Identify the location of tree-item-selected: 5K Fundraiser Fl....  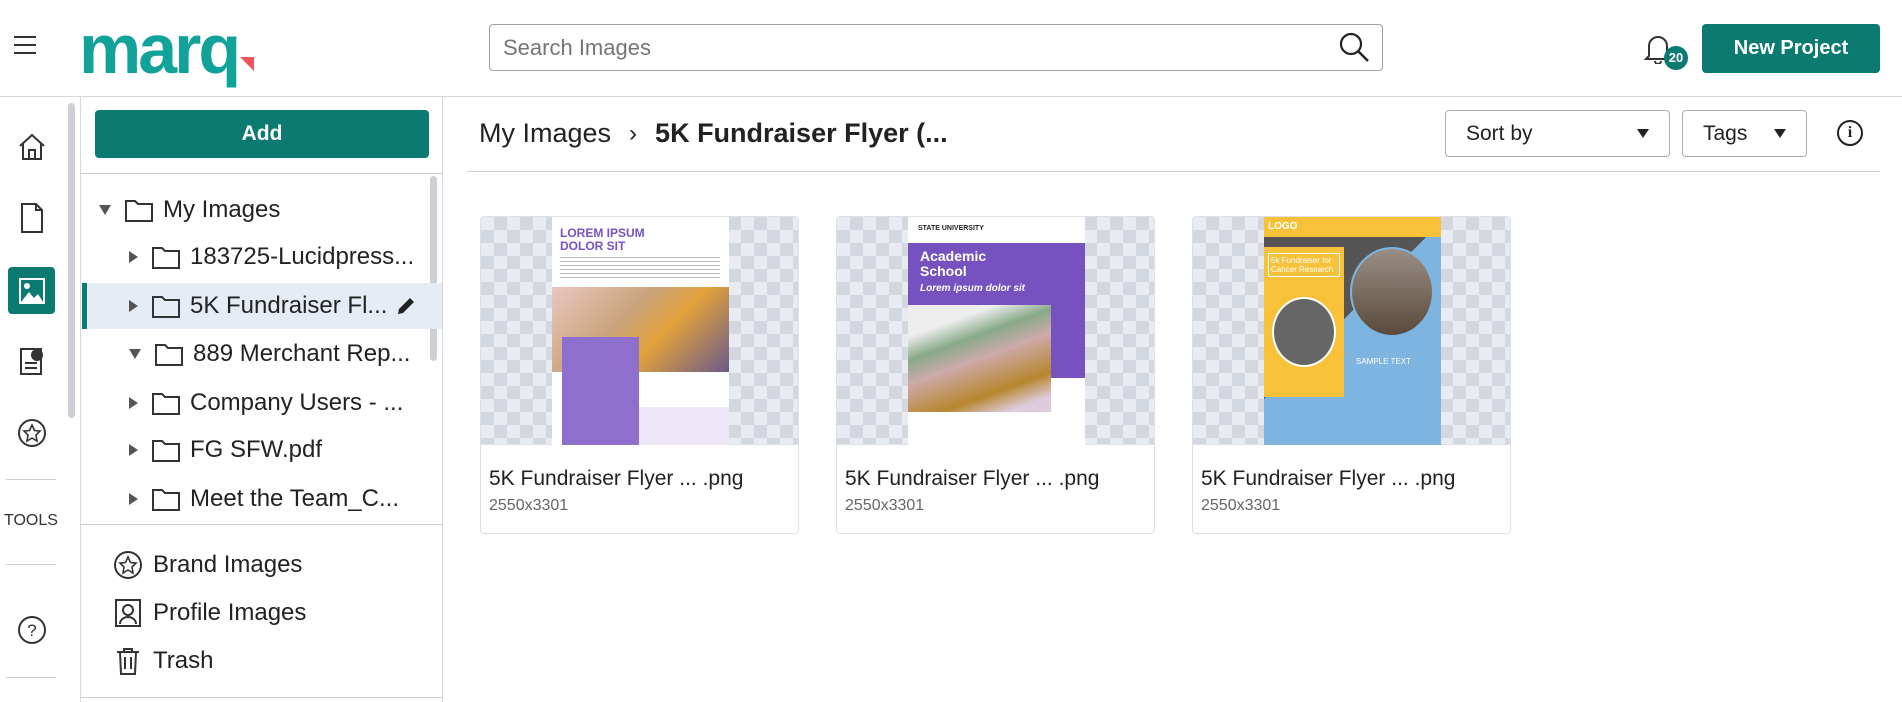
(262, 306).